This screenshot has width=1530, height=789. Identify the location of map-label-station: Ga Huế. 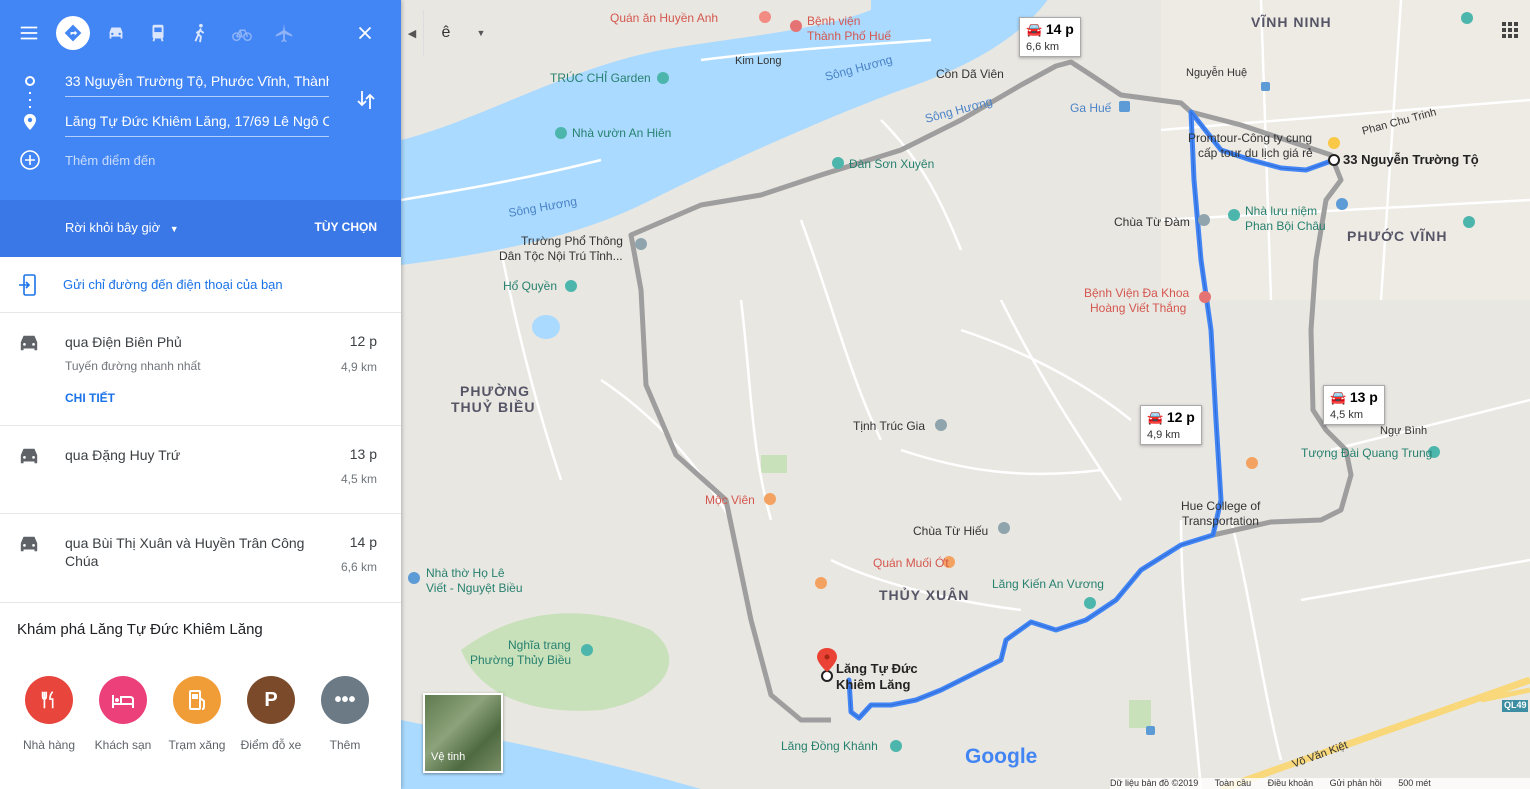
(1090, 108).